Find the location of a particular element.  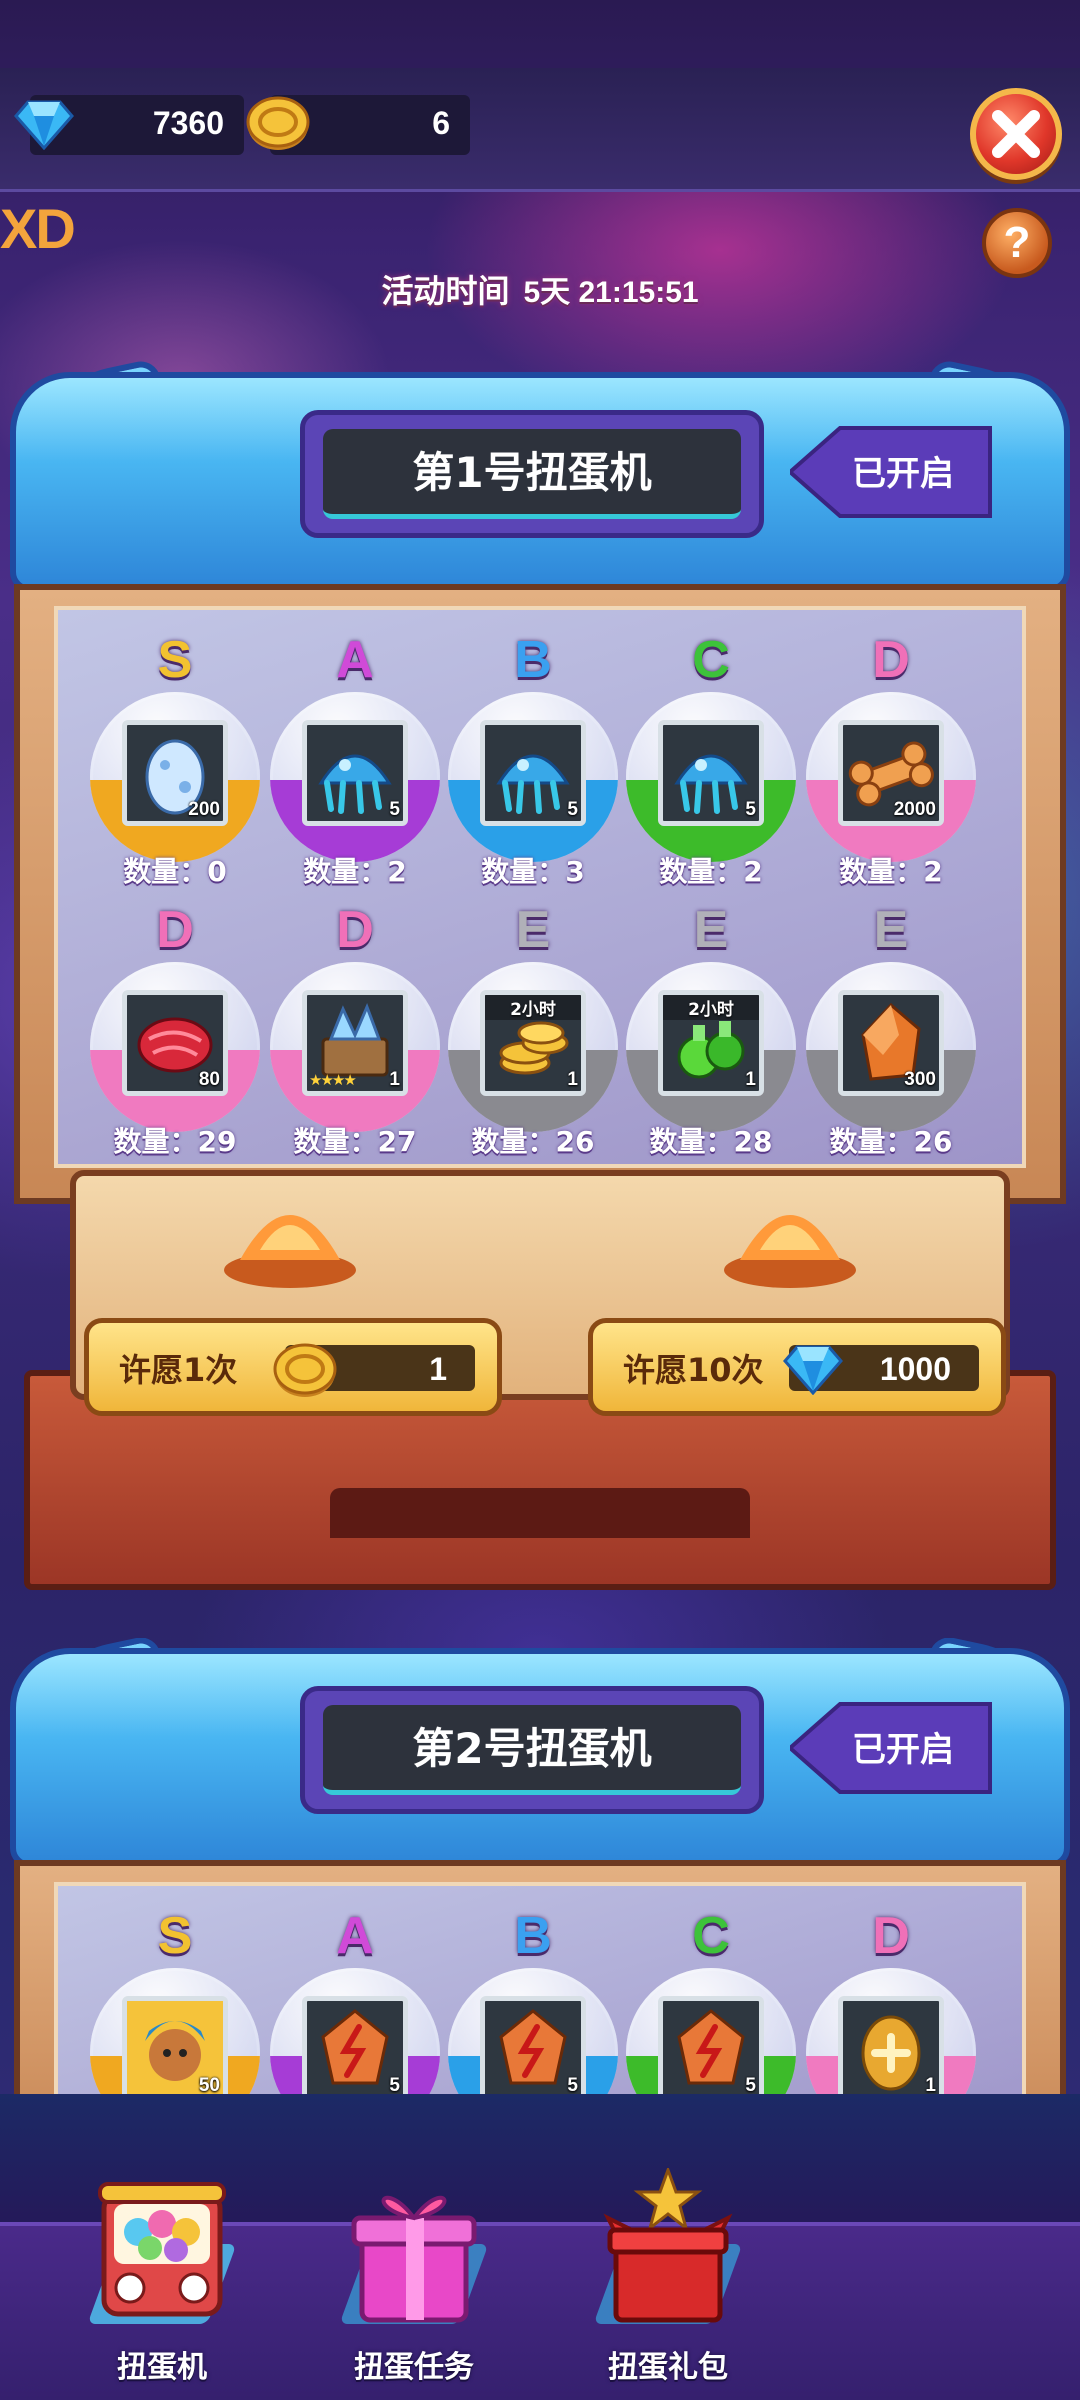

machine-title: 第2号扭蛋机 is located at coordinates (532, 1750).